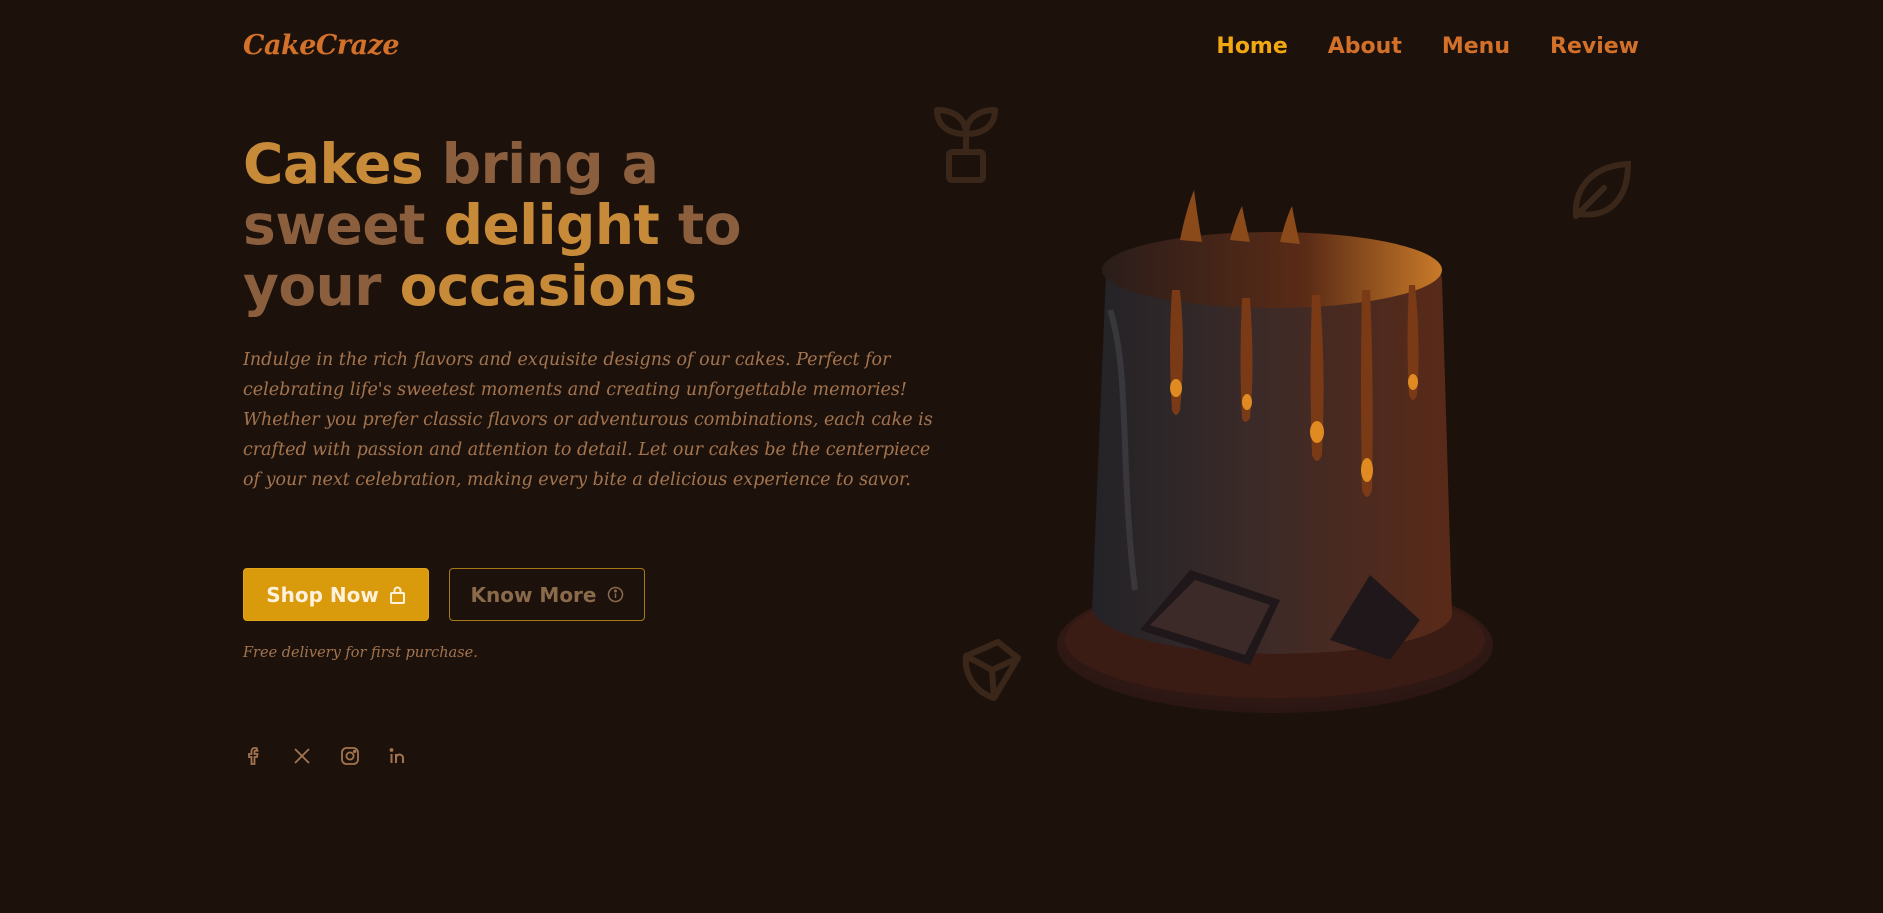  I want to click on headline-word-cakes: Cakes, so click(333, 164).